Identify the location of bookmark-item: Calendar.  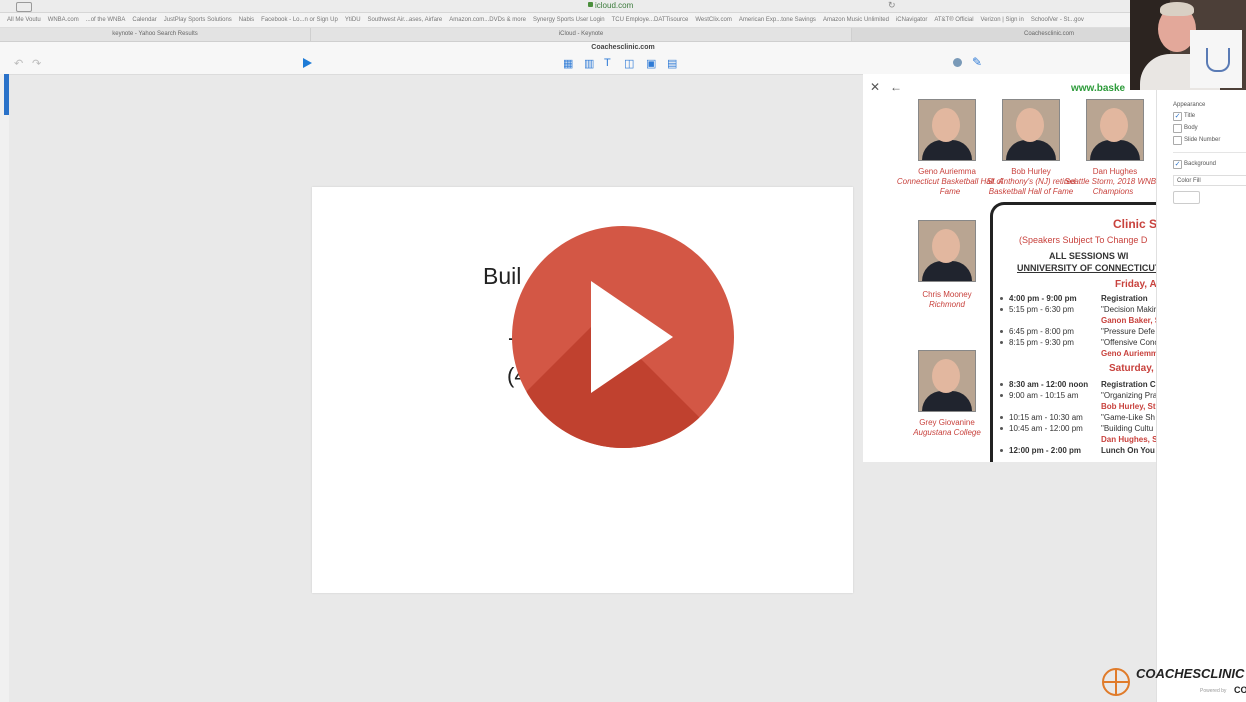
(144, 20).